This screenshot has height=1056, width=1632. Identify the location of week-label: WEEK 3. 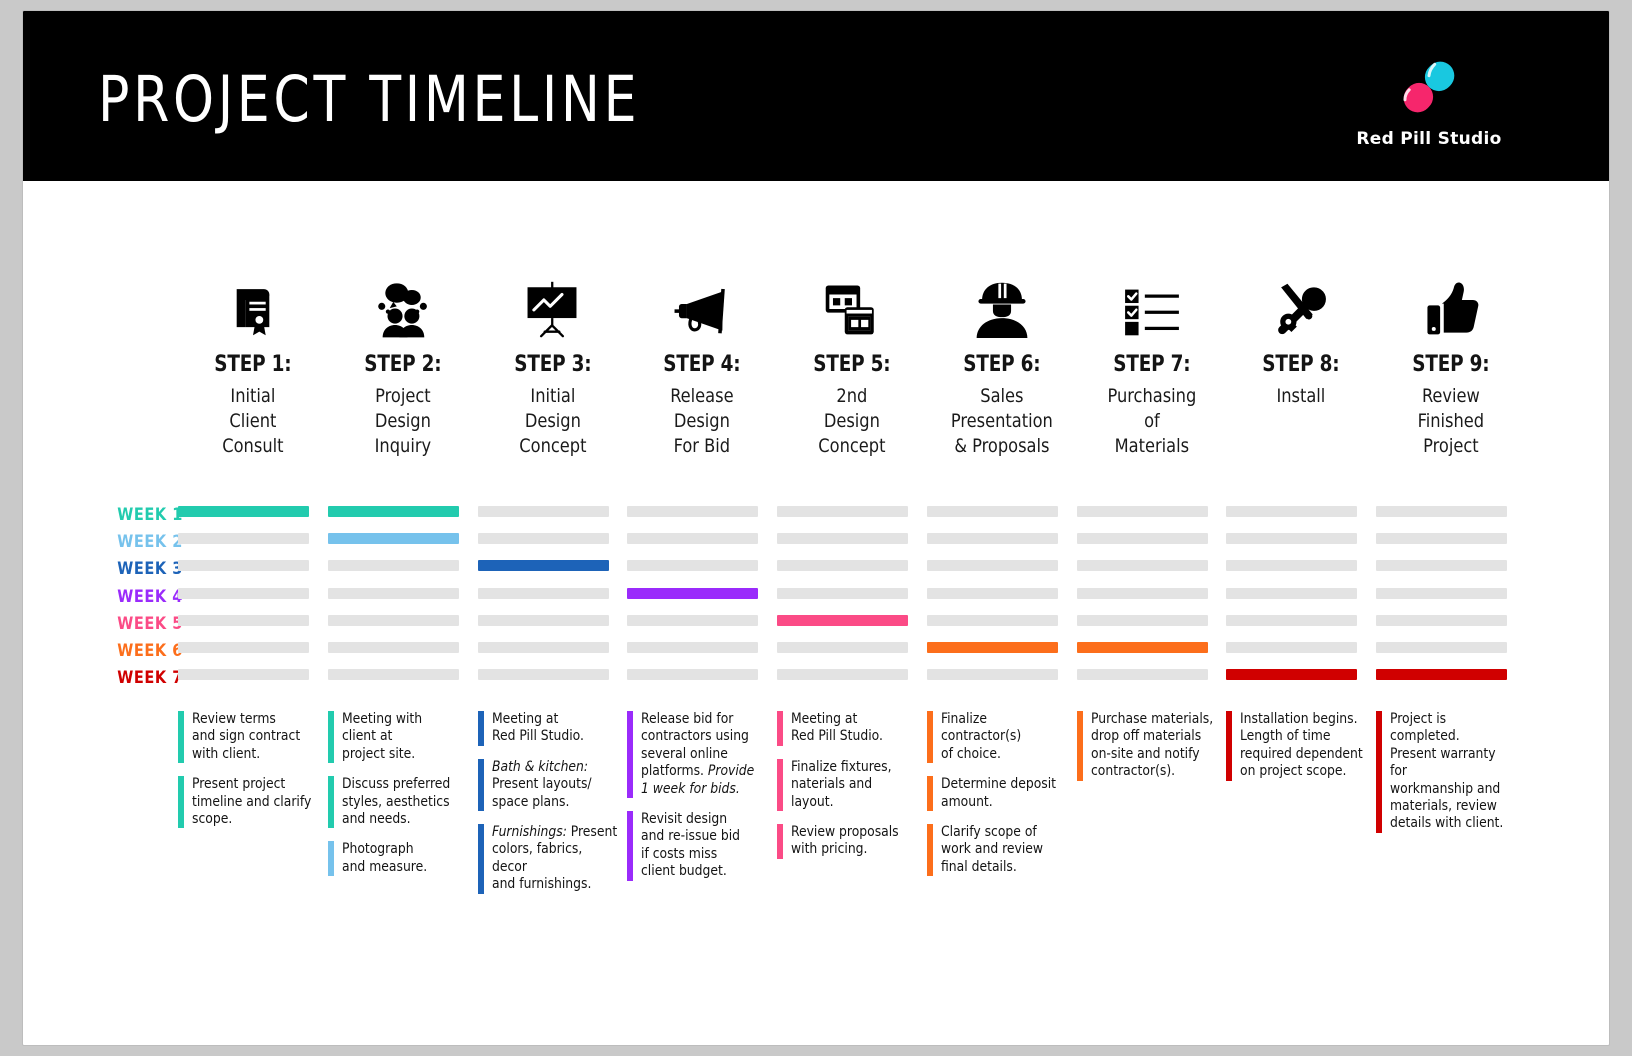
(150, 569).